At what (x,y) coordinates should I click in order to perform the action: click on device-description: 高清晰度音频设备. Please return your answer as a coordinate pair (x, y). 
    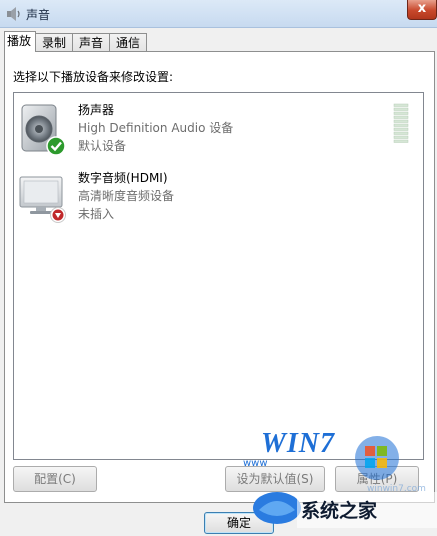
    Looking at the image, I should click on (126, 196).